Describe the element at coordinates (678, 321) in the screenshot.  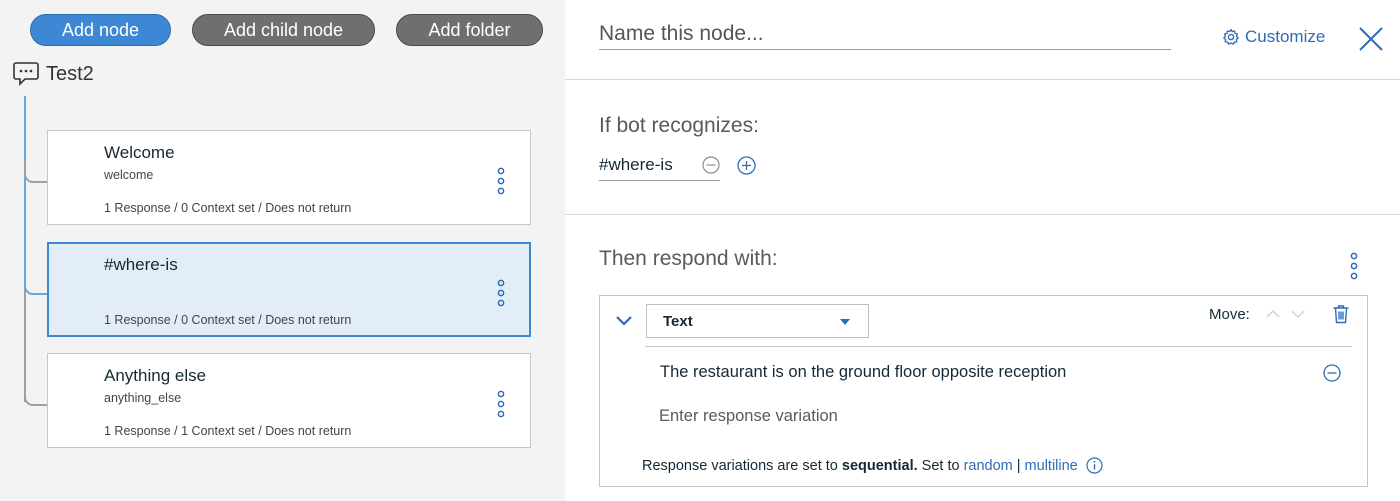
I see `response-type-value: Text` at that location.